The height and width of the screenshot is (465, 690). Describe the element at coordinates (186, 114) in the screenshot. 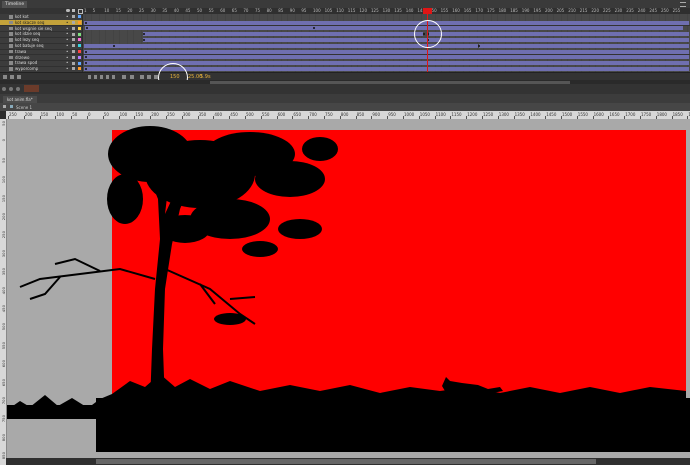

I see `ruler-label: 300` at that location.